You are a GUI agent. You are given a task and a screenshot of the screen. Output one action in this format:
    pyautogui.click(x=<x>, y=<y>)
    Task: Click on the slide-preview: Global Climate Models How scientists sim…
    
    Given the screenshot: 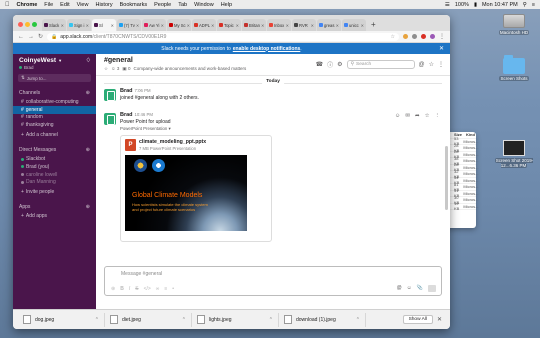 What is the action you would take?
    pyautogui.click(x=186, y=193)
    